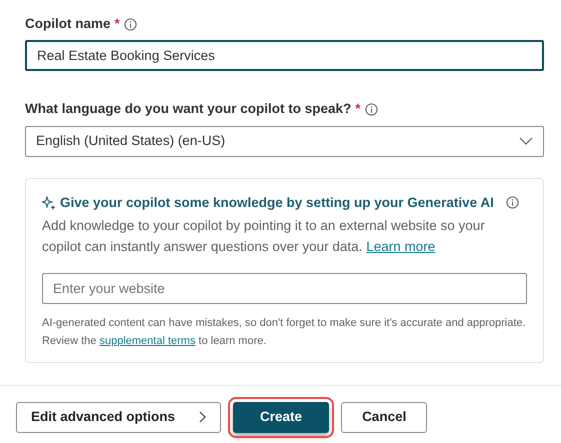 The width and height of the screenshot is (561, 443). Describe the element at coordinates (49, 203) in the screenshot. I see `sparkle-icon` at that location.